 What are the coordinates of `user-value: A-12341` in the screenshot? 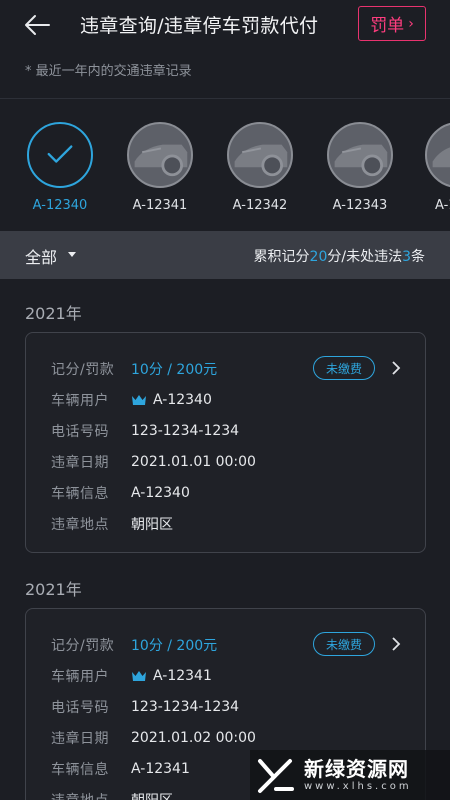 It's located at (182, 676).